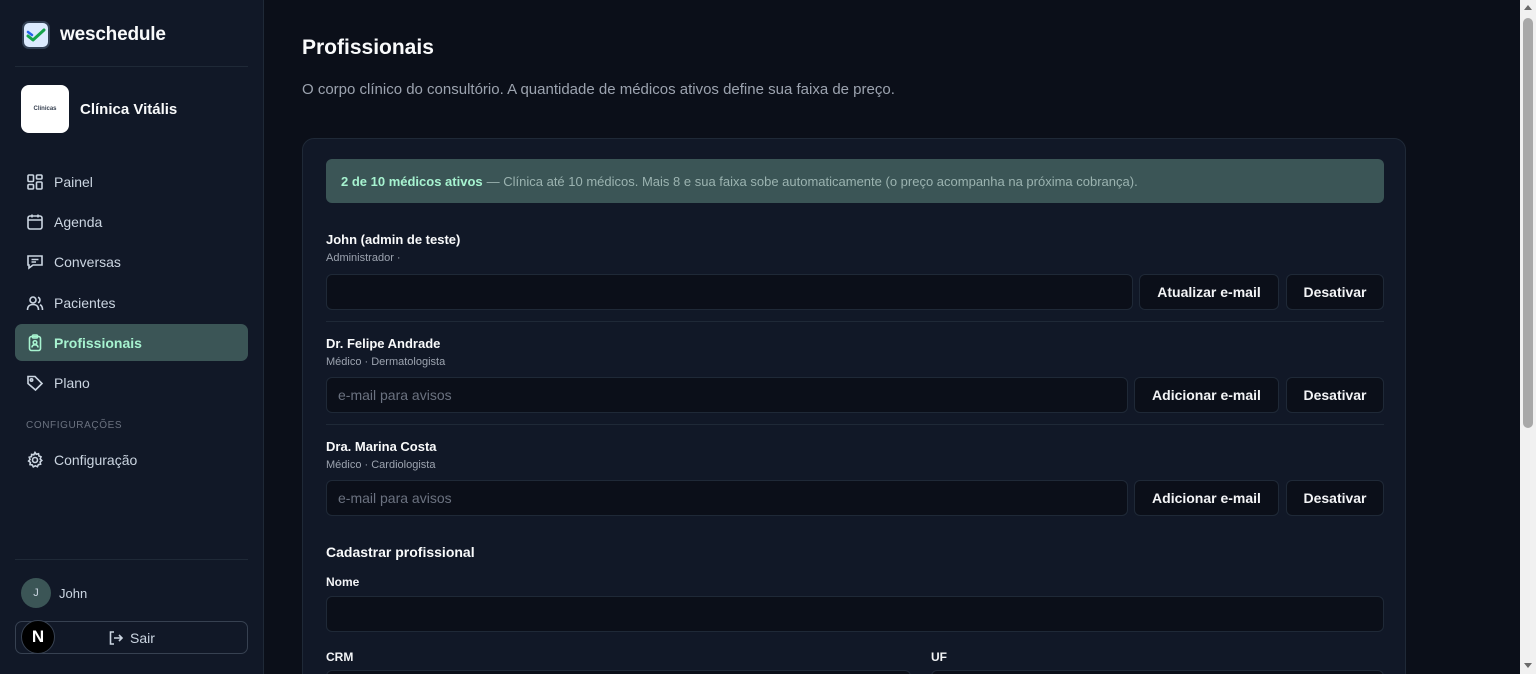 Image resolution: width=1536 pixels, height=674 pixels. Describe the element at coordinates (73, 593) in the screenshot. I see `user-name: John` at that location.